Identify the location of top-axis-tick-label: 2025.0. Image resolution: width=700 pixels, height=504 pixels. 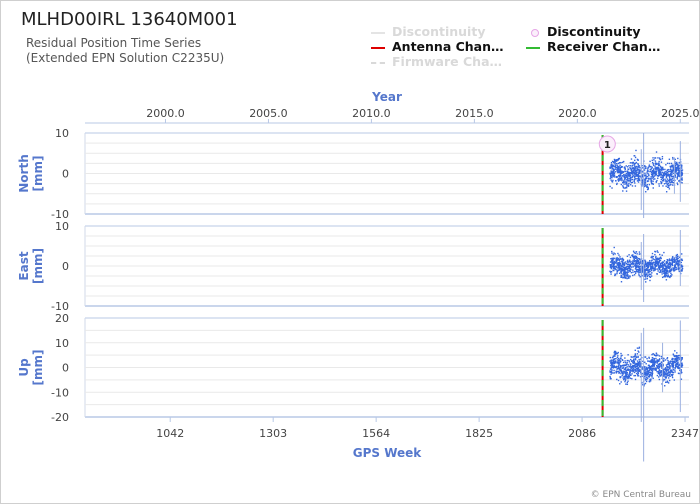
(680, 113).